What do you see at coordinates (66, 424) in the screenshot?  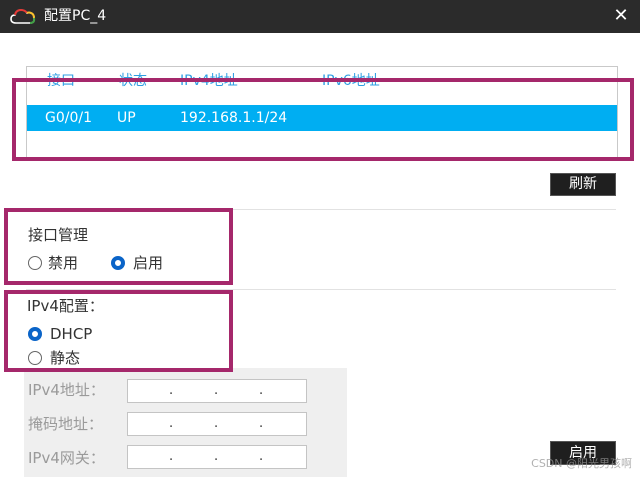 I see `mask-address-label: 掩码地址：` at bounding box center [66, 424].